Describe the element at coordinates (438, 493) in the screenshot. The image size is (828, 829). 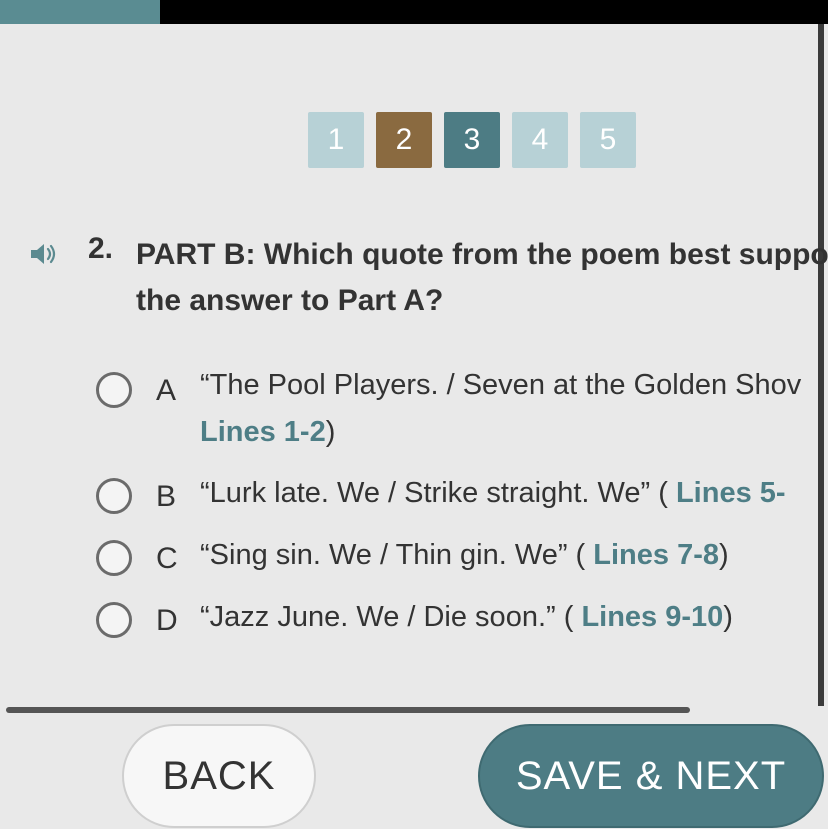
I see `option-quote-b: “Lurk late. We / Strike straight. We” (` at that location.